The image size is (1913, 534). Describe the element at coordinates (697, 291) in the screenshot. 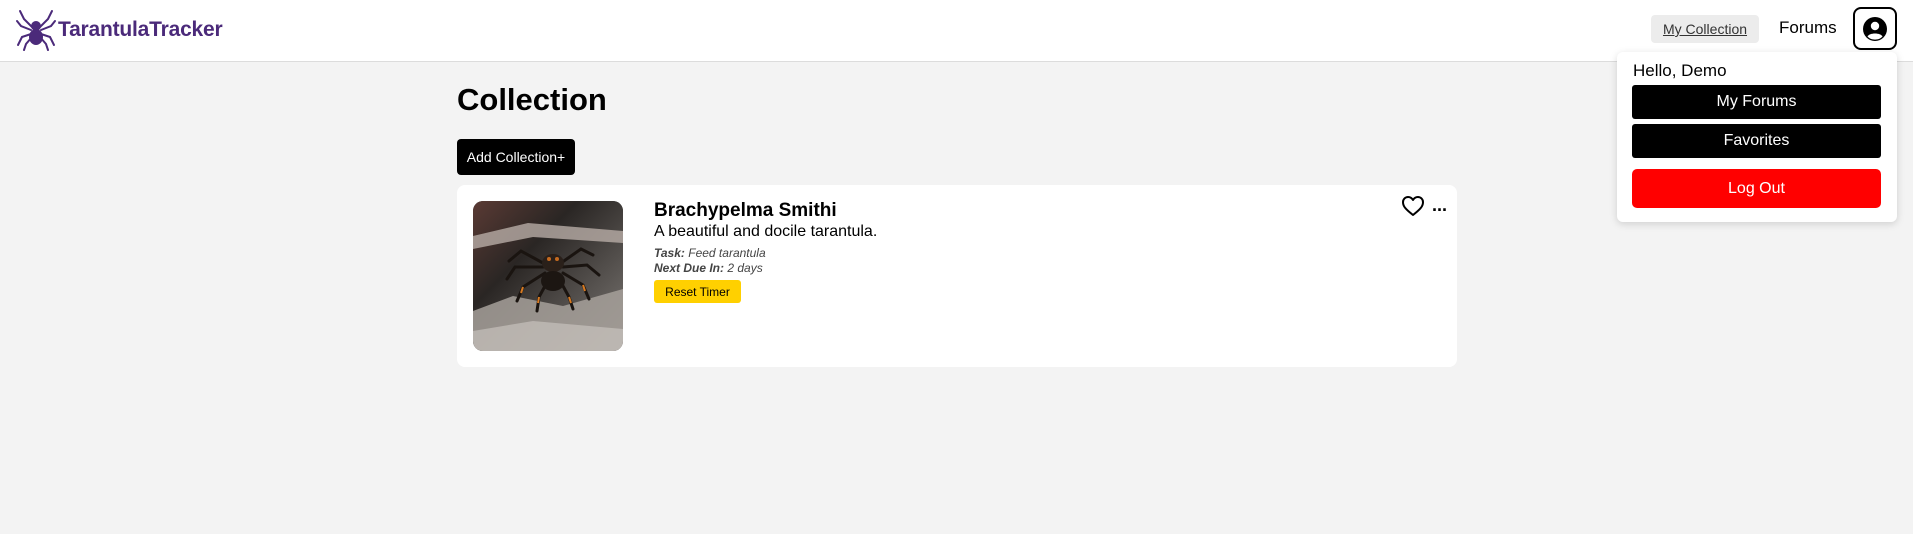

I see `reset-timer-button: Reset Timer` at that location.